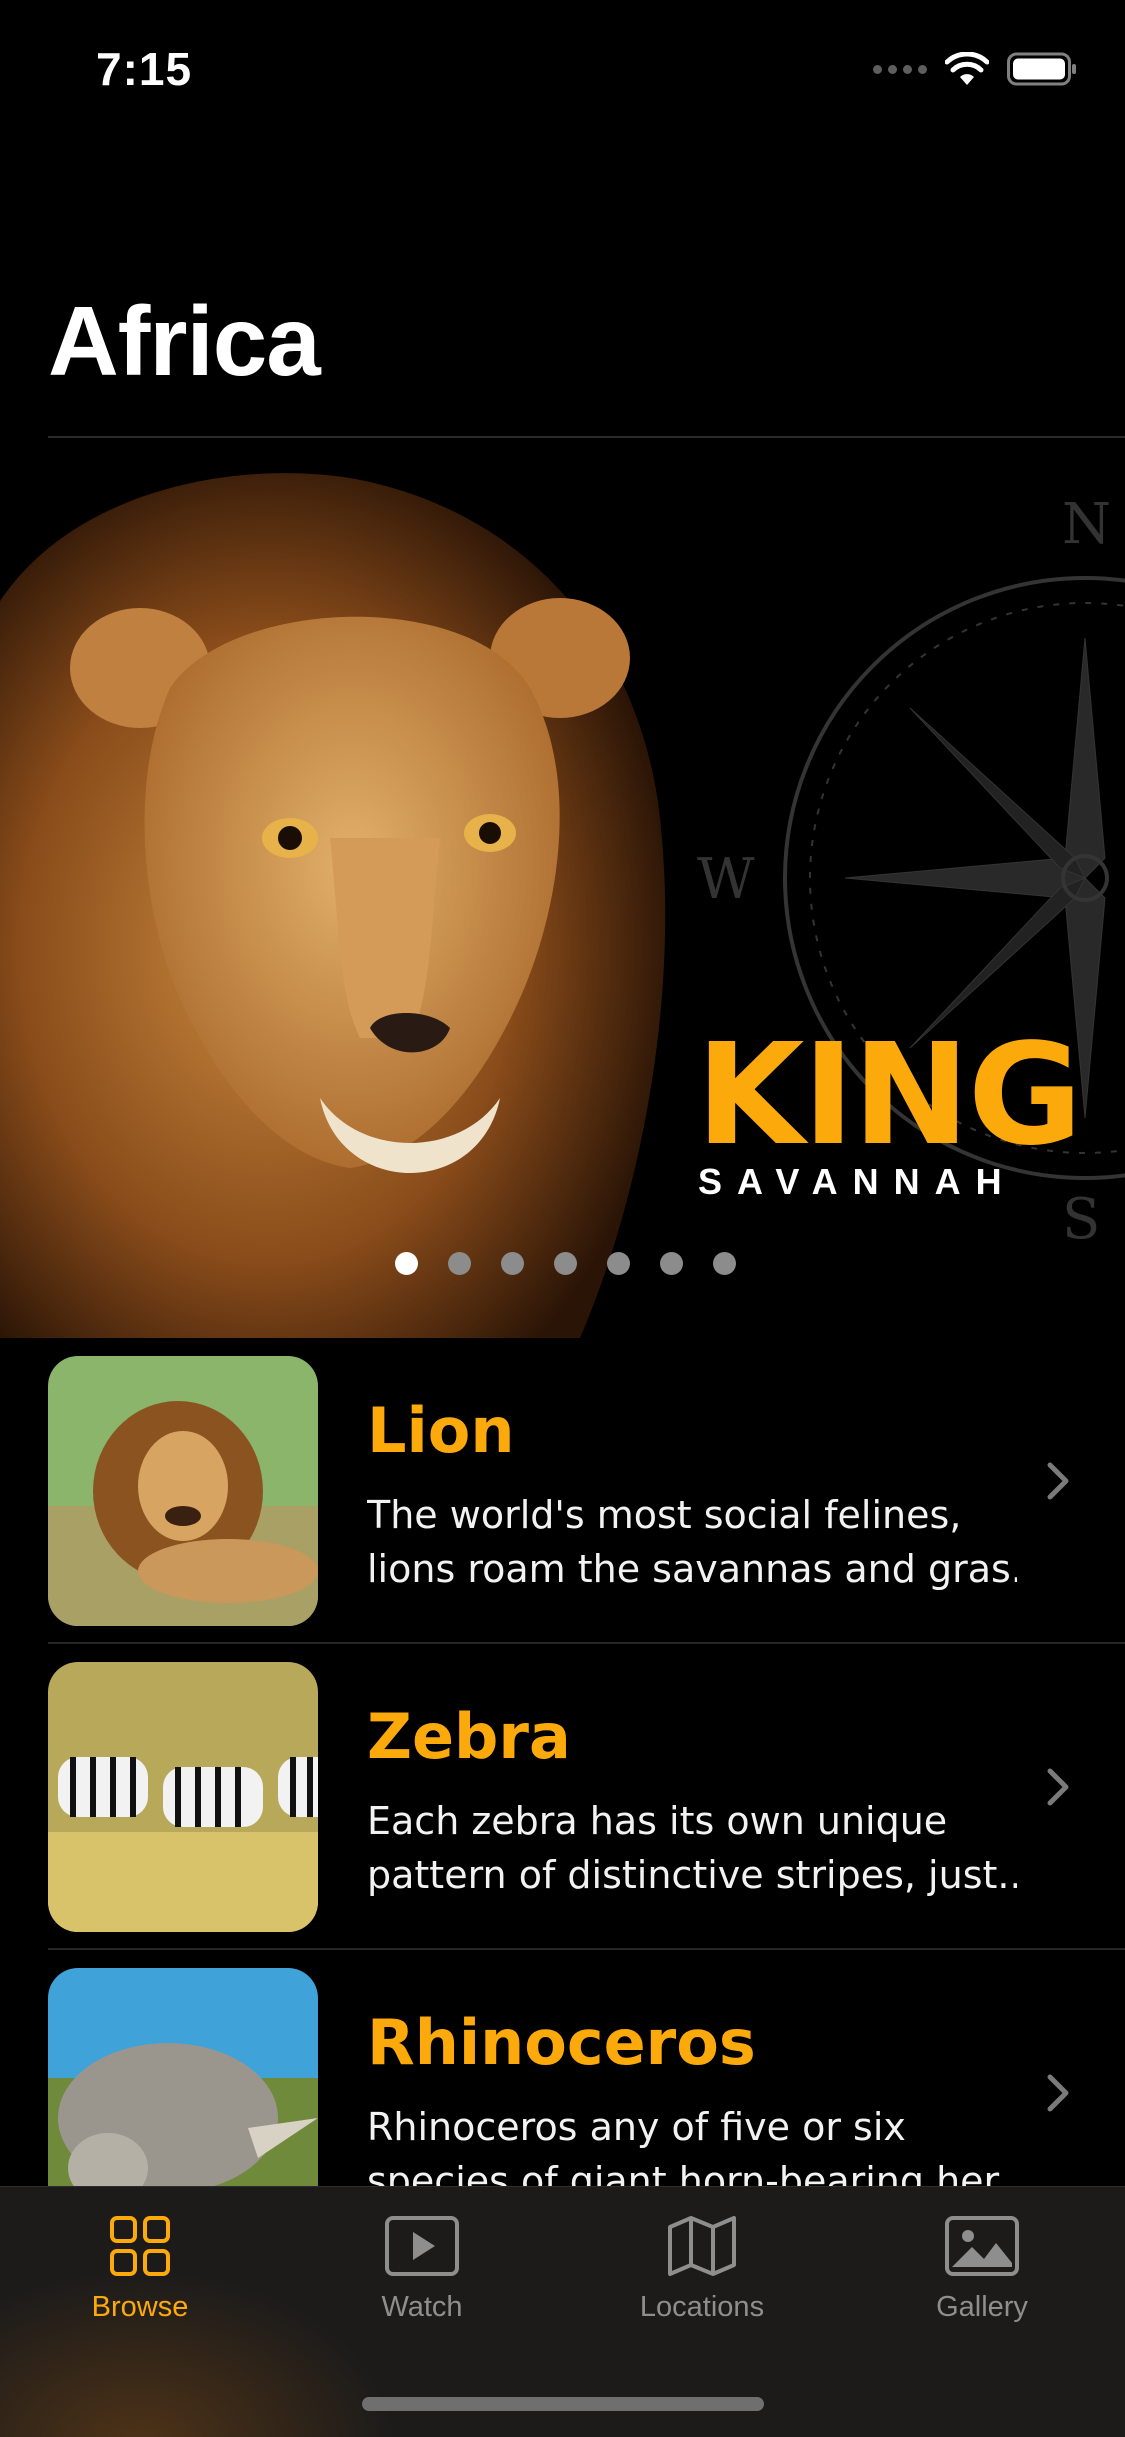  What do you see at coordinates (140, 2307) in the screenshot?
I see `tab-label: Browse` at bounding box center [140, 2307].